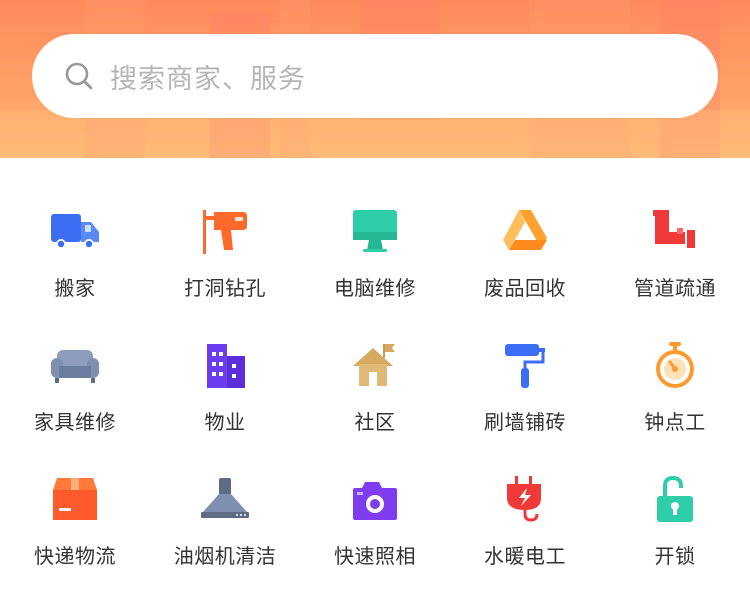  Describe the element at coordinates (675, 422) in the screenshot. I see `service-label: 钟点工` at that location.